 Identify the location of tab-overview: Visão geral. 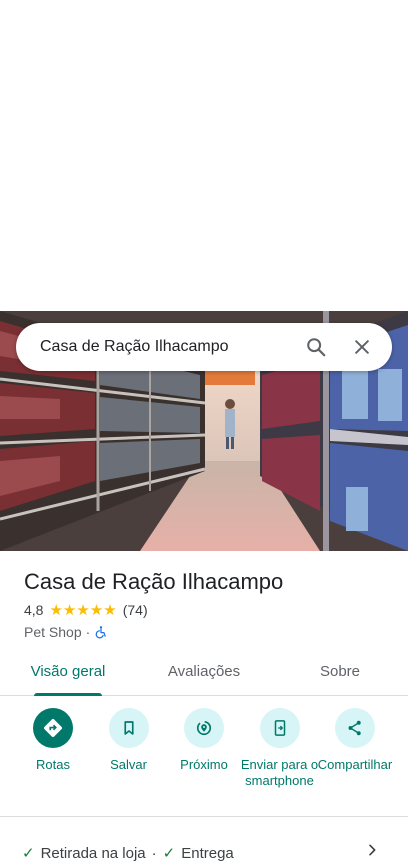
(68, 672).